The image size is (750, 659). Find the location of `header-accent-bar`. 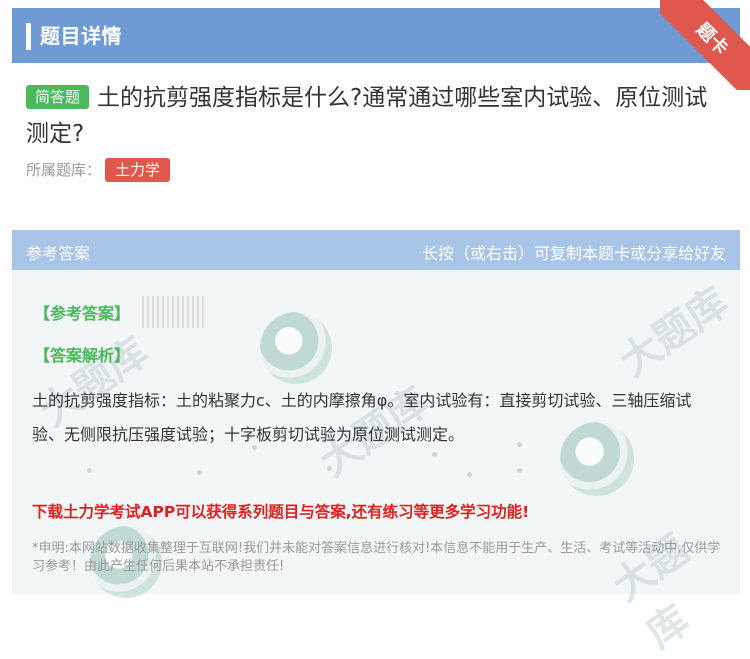

header-accent-bar is located at coordinates (28, 36).